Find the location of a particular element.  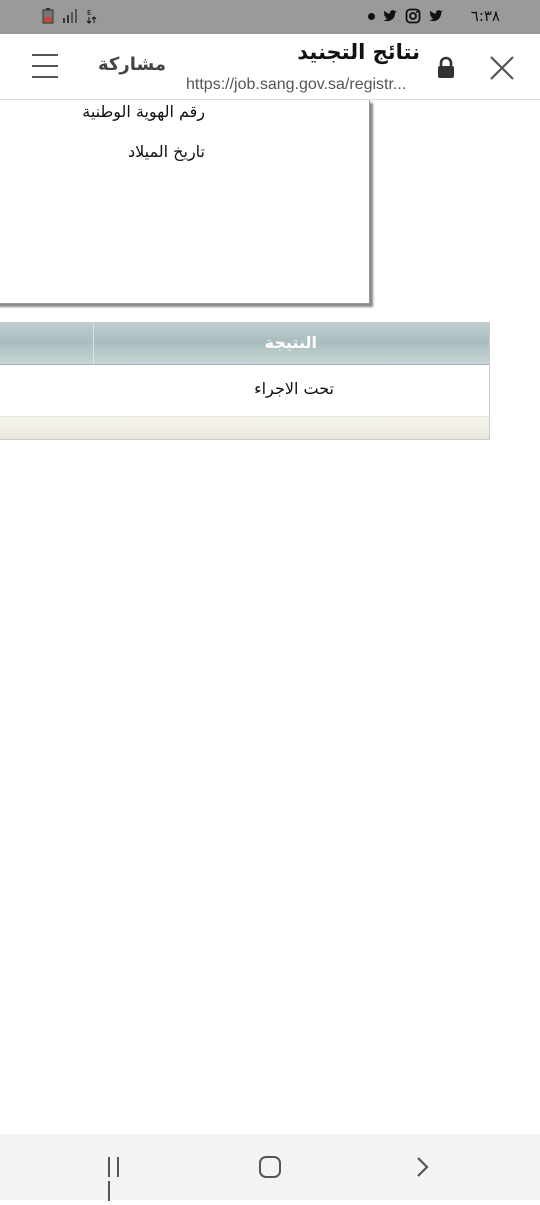

result-table-footer is located at coordinates (244, 428).